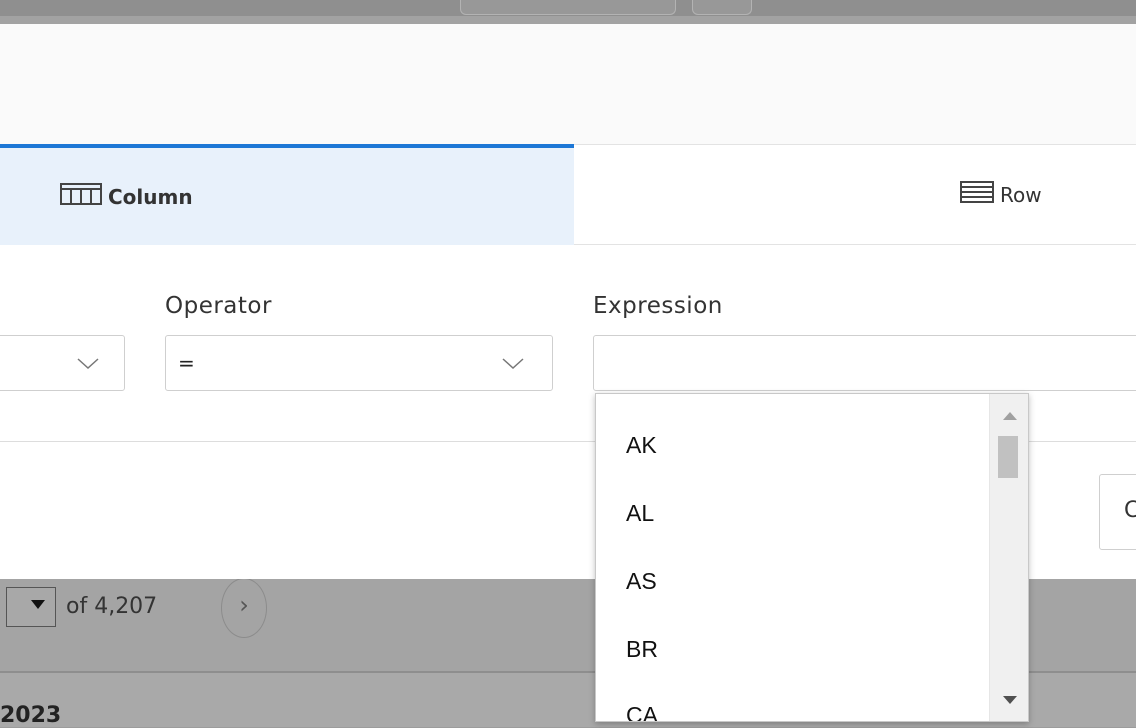 The image size is (1136, 728). Describe the element at coordinates (864, 363) in the screenshot. I see `expression-input` at that location.